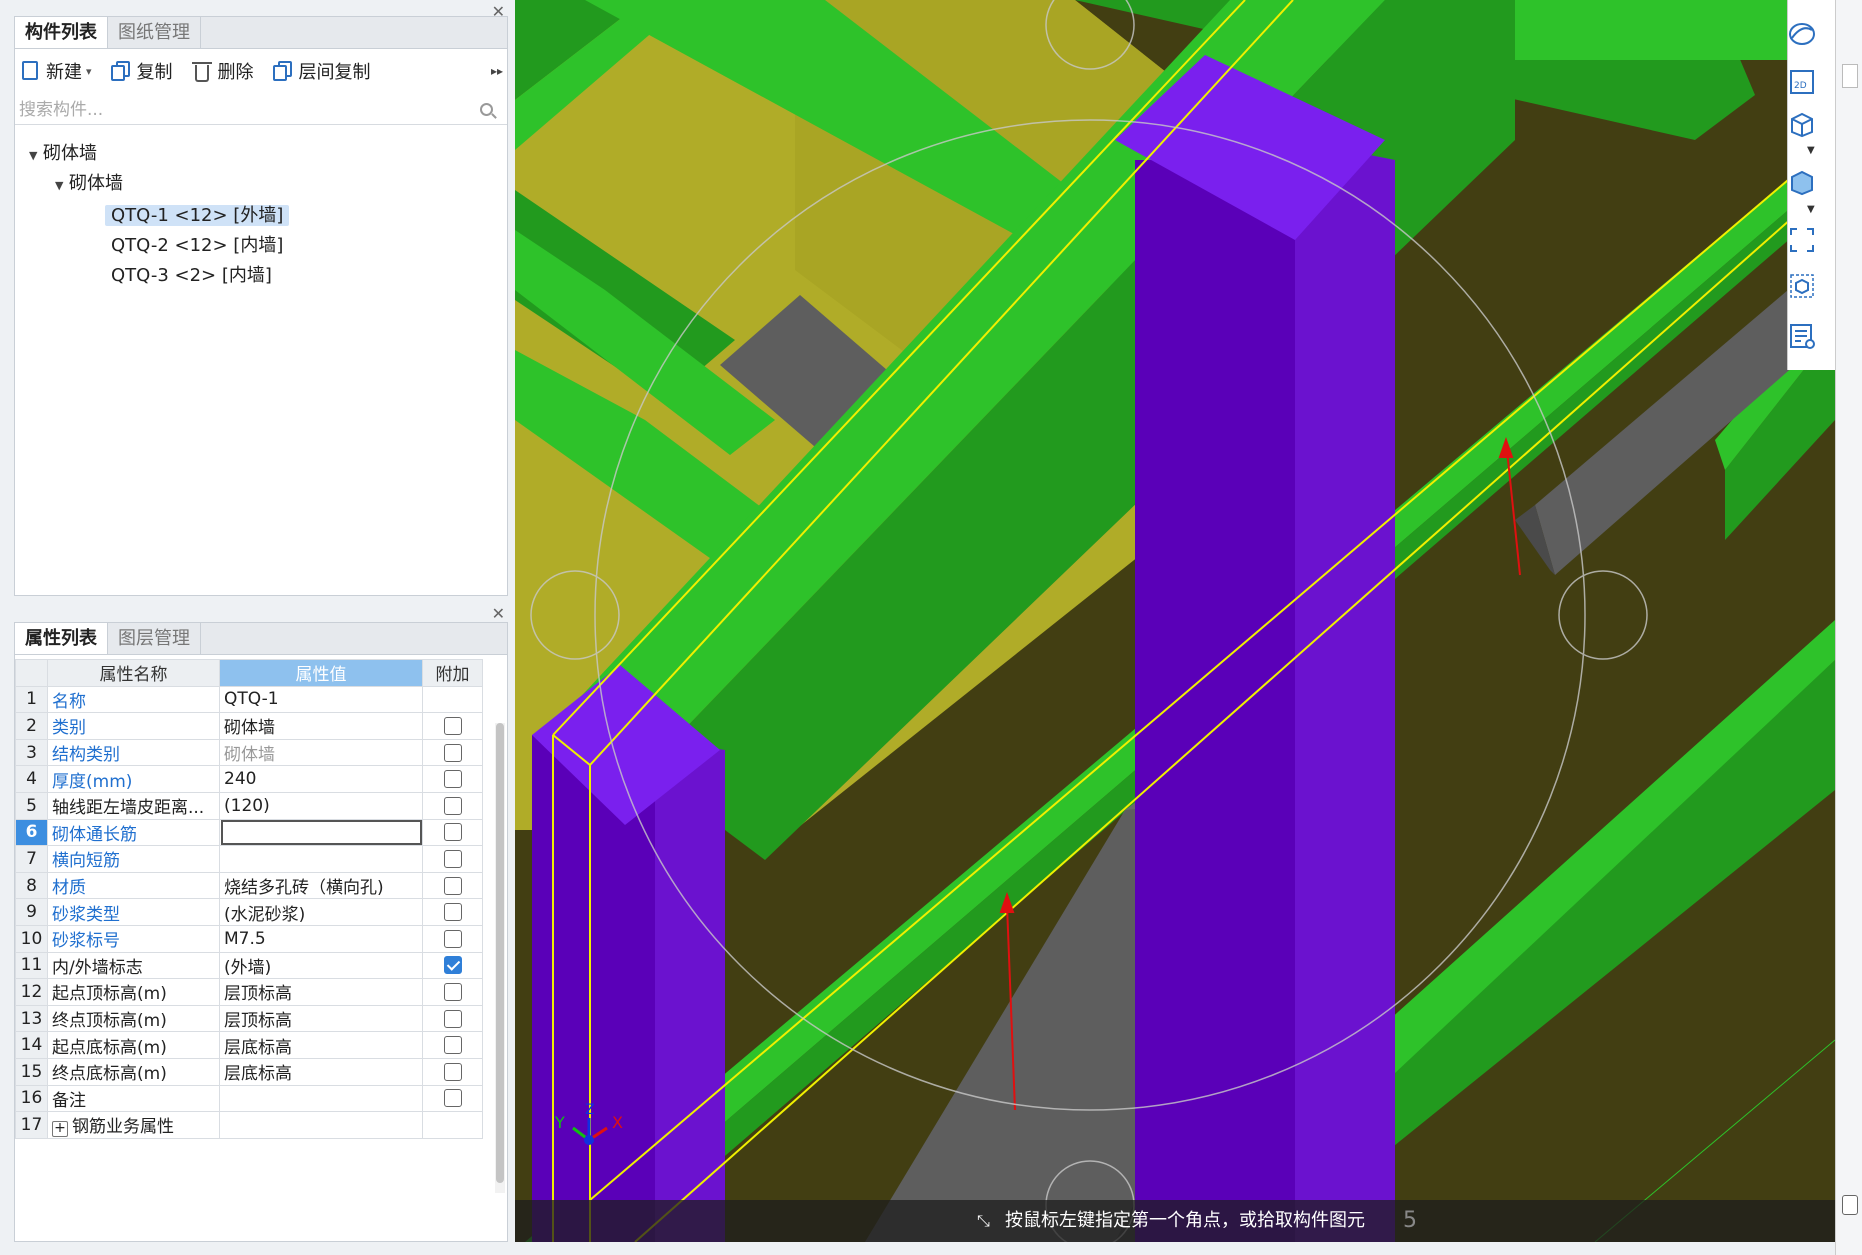 The height and width of the screenshot is (1255, 1862). What do you see at coordinates (191, 276) in the screenshot?
I see `tree-item-qtq-3: QTQ-3 <2> [内墙]` at bounding box center [191, 276].